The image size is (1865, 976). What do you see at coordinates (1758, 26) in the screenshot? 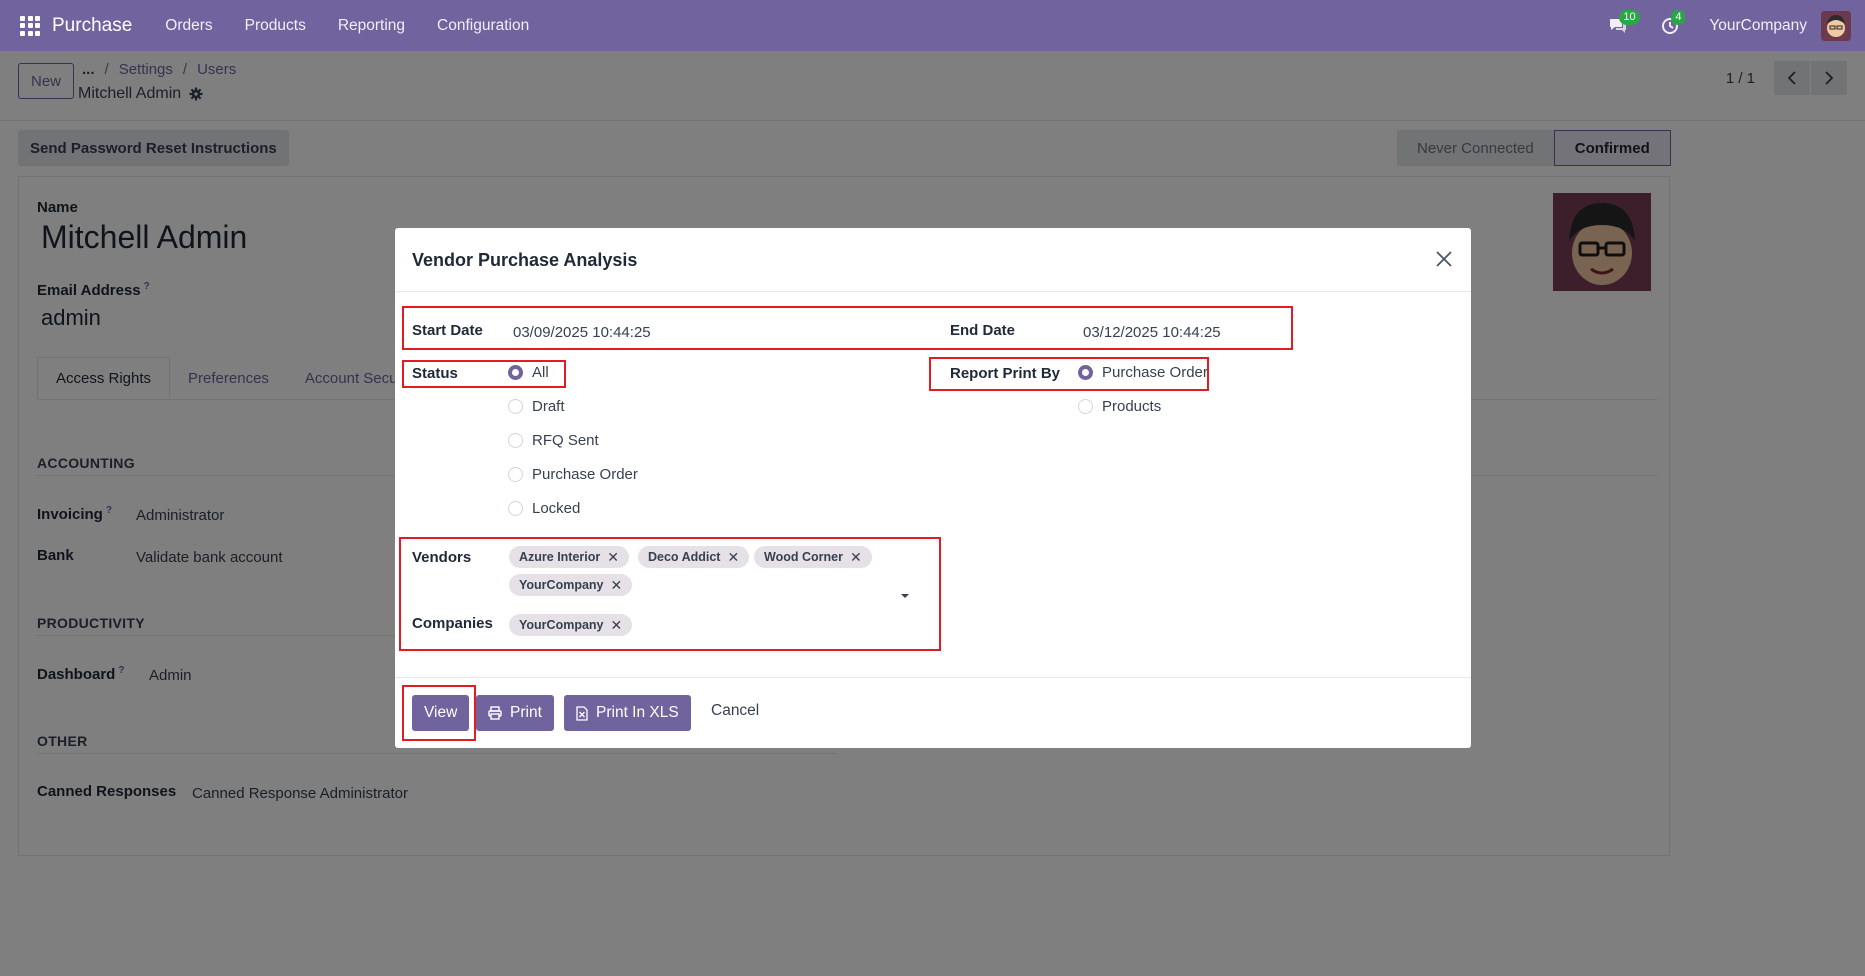
I see `company-switcher: YourCompany` at bounding box center [1758, 26].